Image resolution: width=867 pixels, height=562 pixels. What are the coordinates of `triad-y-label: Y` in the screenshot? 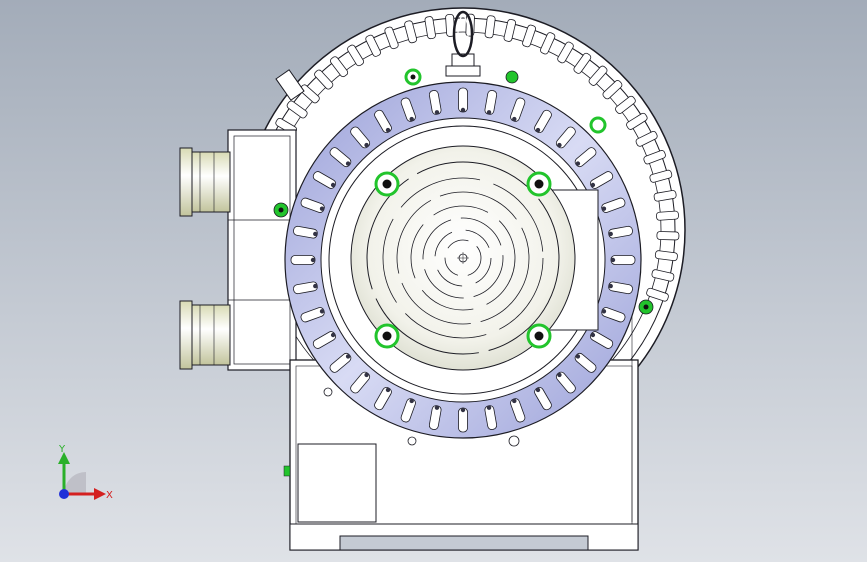 It's located at (62, 449).